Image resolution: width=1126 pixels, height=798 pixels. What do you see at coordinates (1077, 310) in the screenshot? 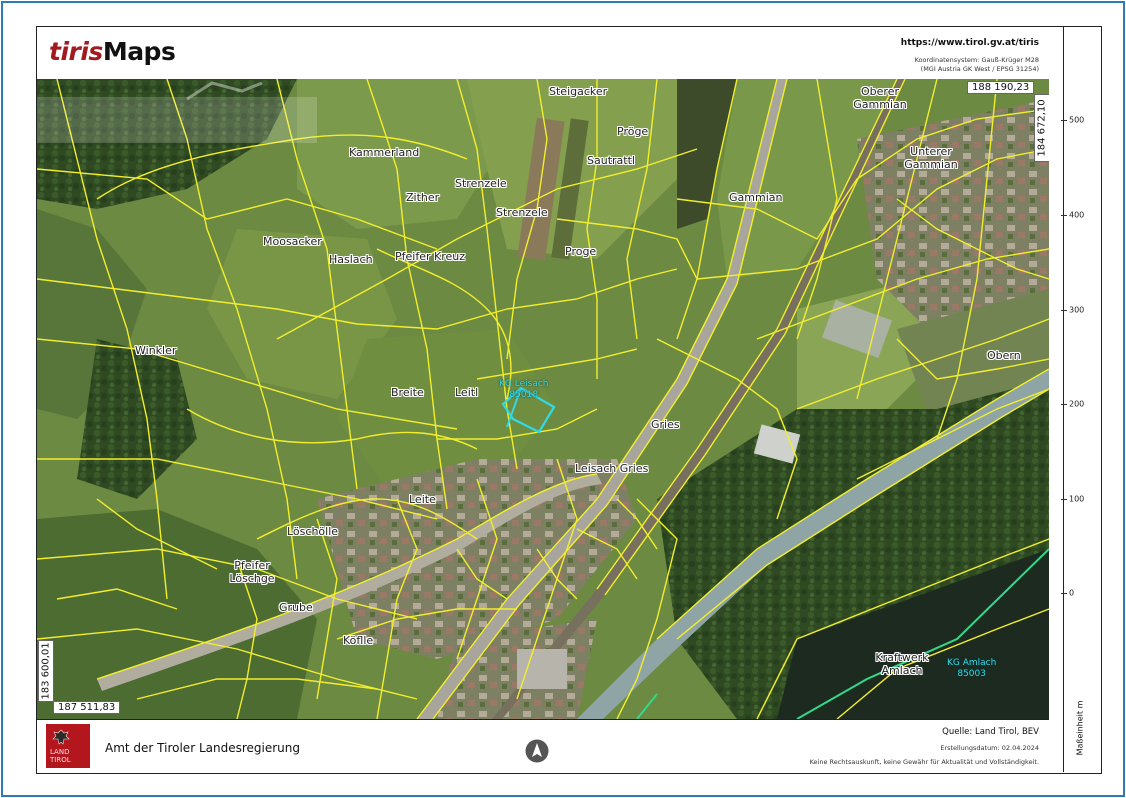
I see `scale-tick-label: 300` at bounding box center [1077, 310].